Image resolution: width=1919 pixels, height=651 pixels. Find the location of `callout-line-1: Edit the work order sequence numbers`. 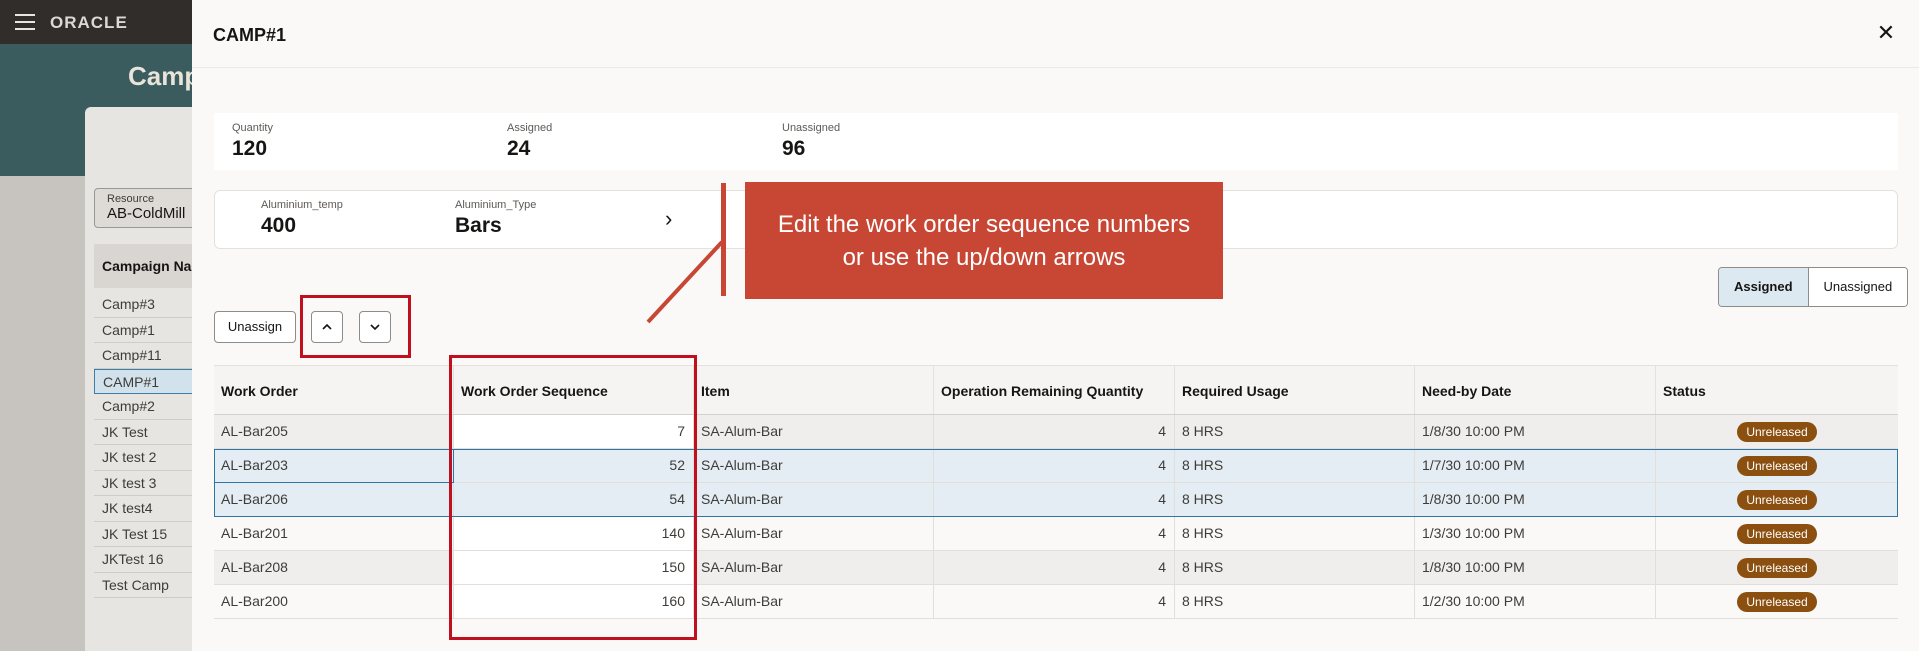

callout-line-1: Edit the work order sequence numbers is located at coordinates (984, 224).